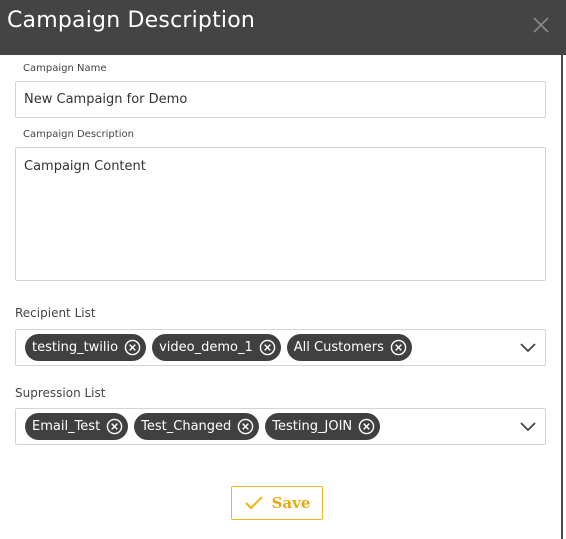 The height and width of the screenshot is (539, 566). Describe the element at coordinates (65, 68) in the screenshot. I see `campaign-name-label: Campaign Name` at that location.